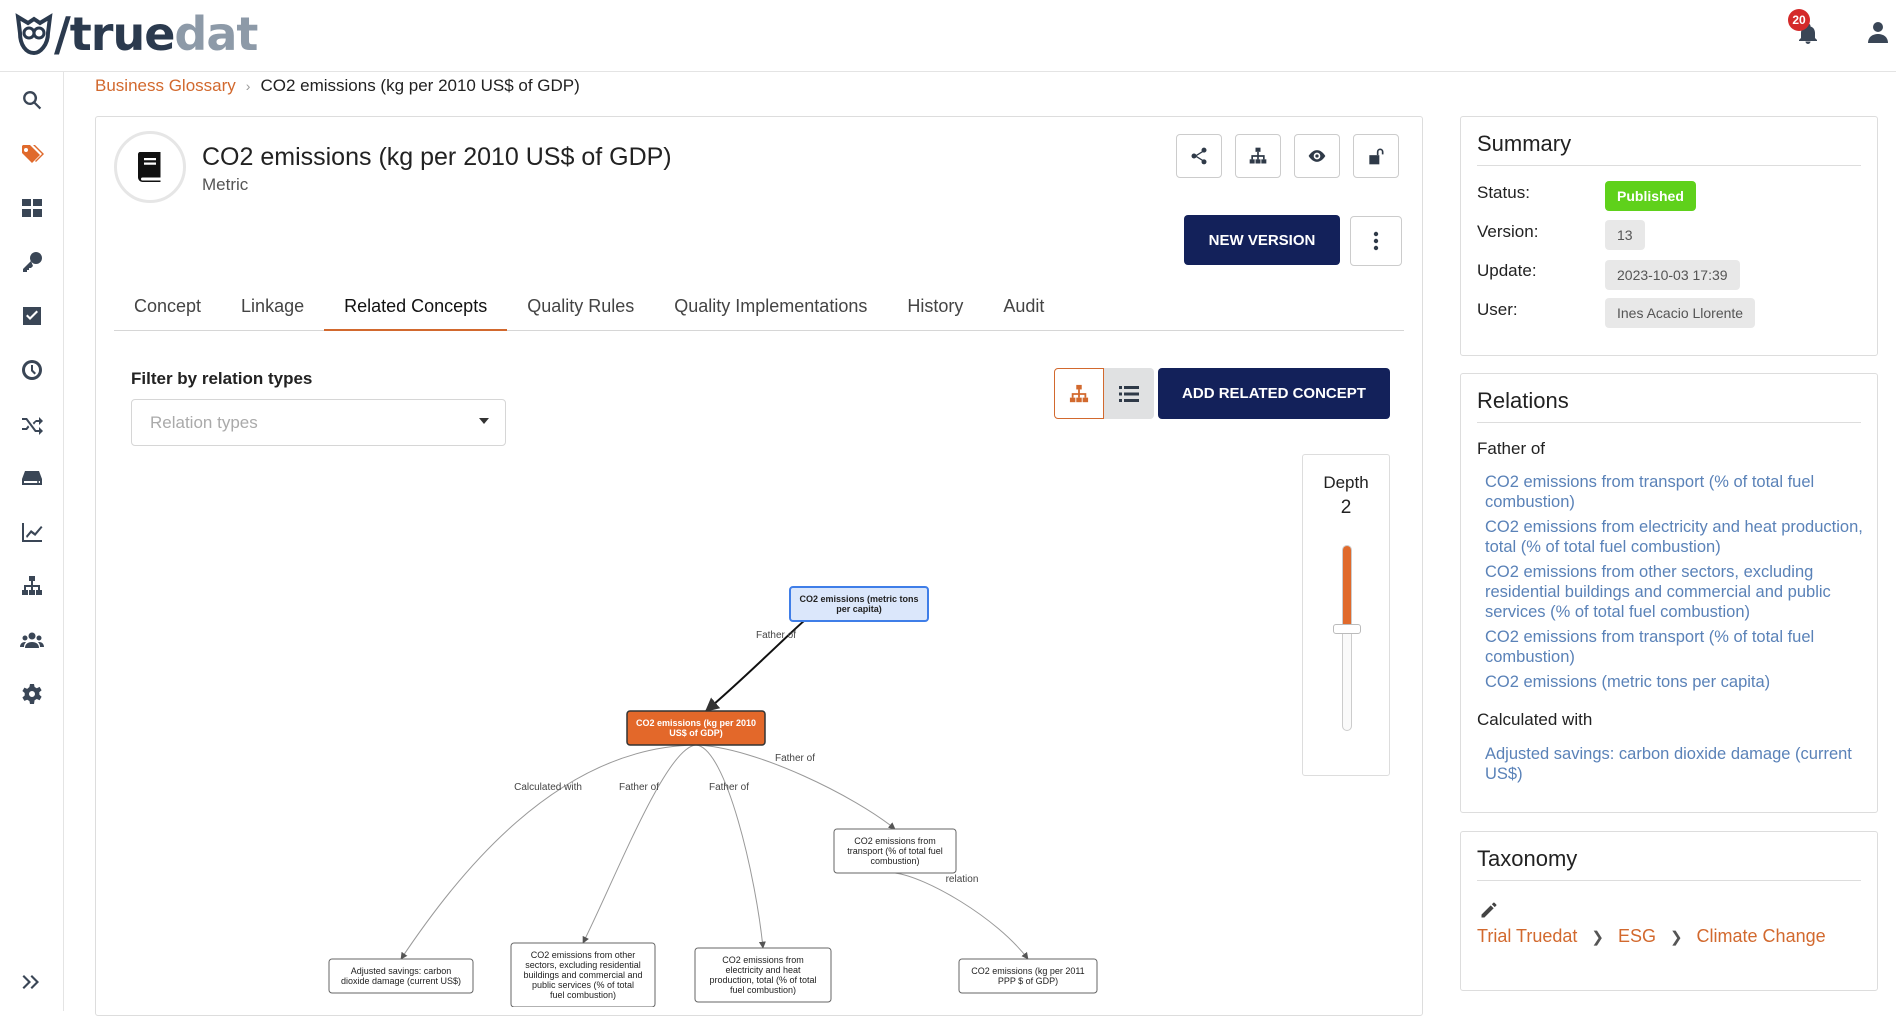 This screenshot has width=1896, height=1016. I want to click on graph-node-label: CO2 emissions (kg per 2010, so click(696, 723).